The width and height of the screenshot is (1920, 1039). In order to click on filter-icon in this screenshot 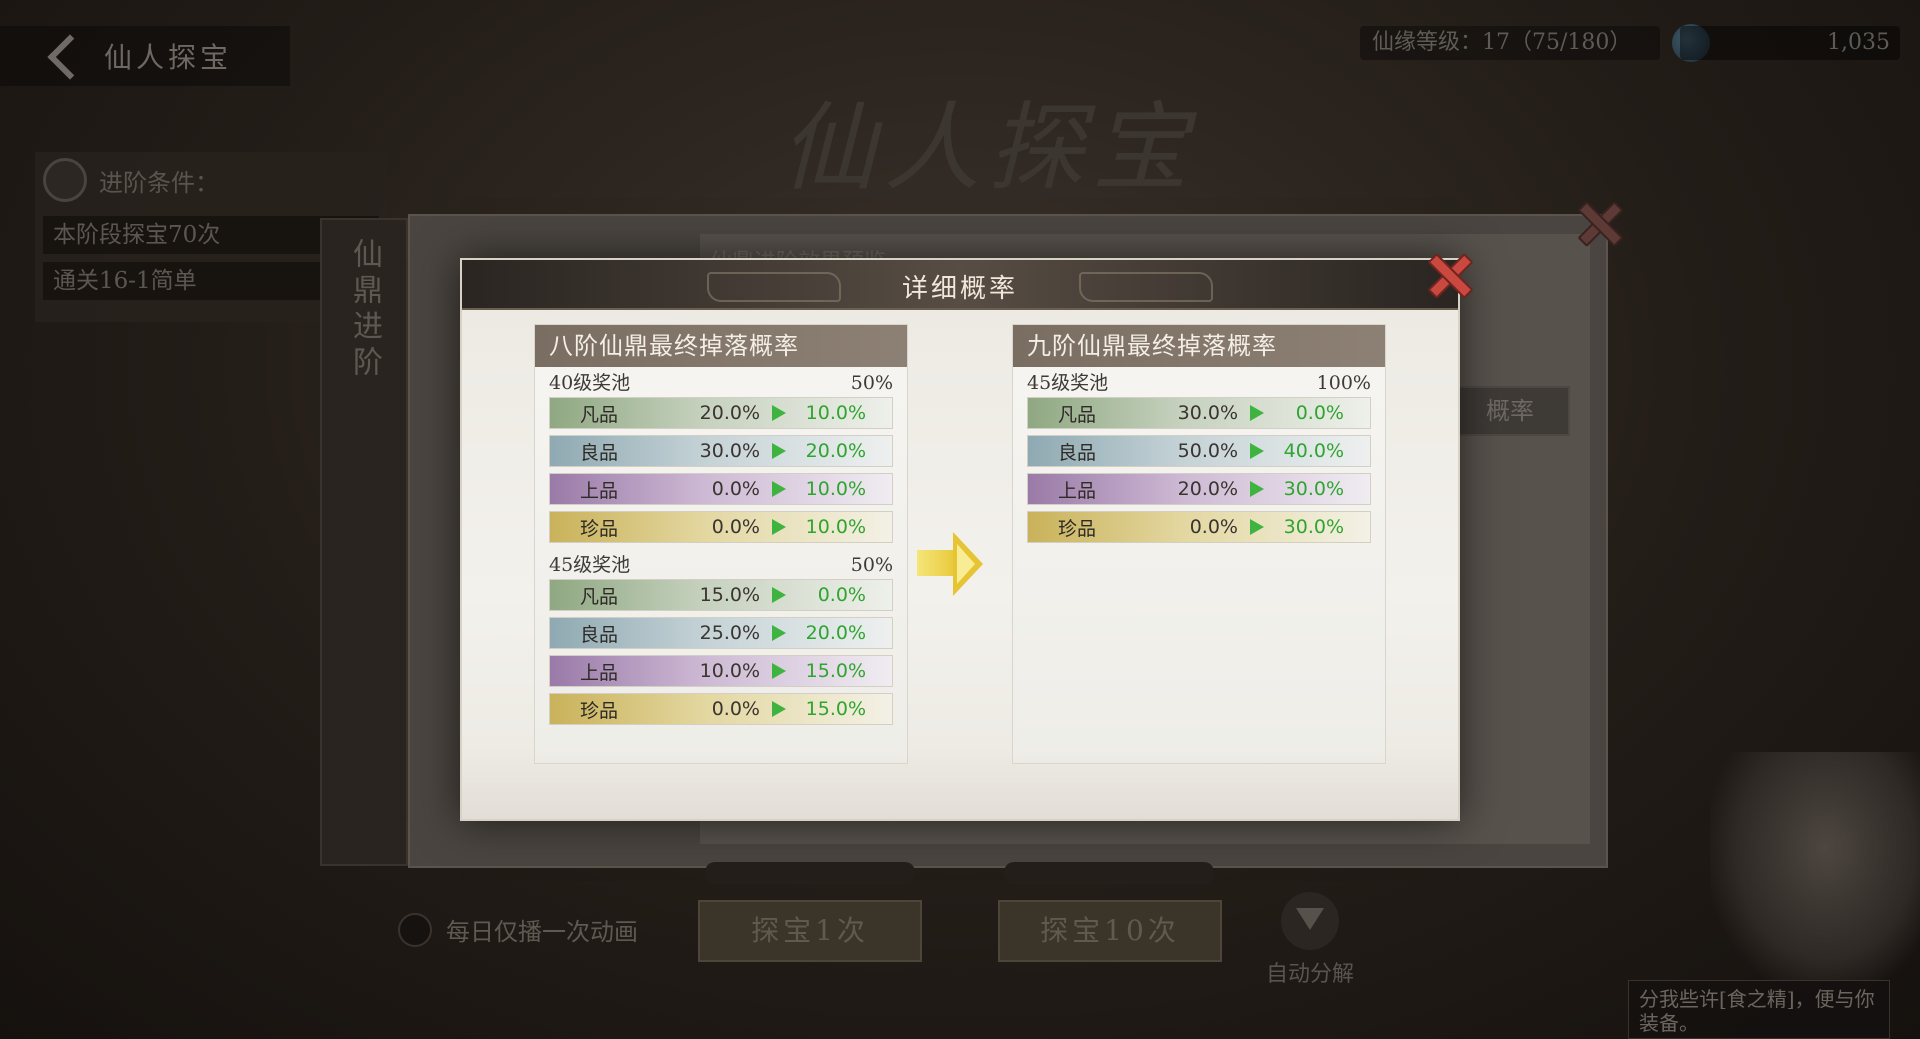, I will do `click(1310, 921)`.